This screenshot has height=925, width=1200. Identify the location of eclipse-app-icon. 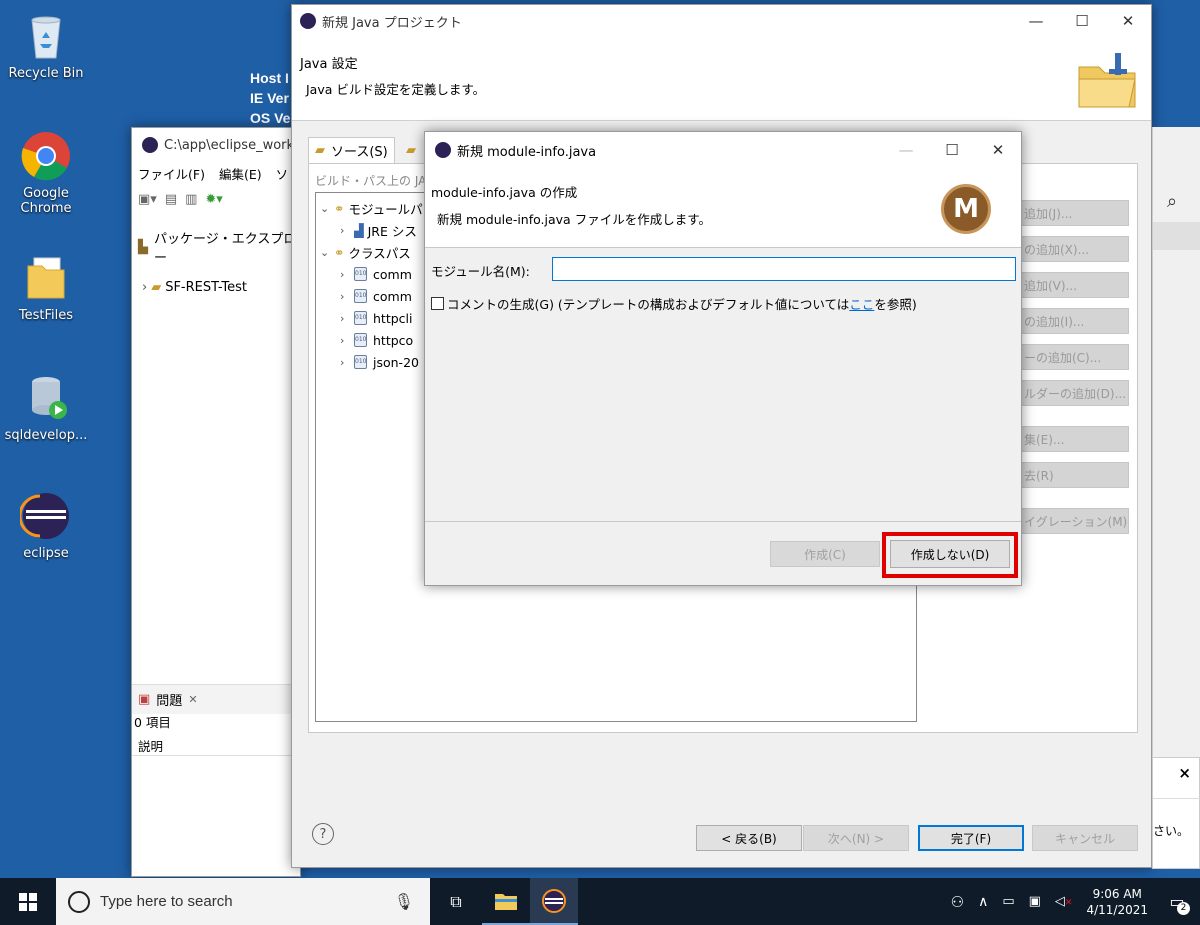
(308, 21).